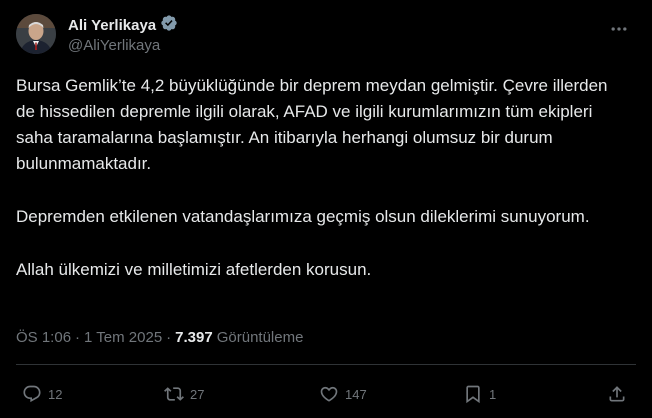 Image resolution: width=652 pixels, height=418 pixels. I want to click on author-block: Ali Yerlikaya @AliYerlikaya, so click(123, 34).